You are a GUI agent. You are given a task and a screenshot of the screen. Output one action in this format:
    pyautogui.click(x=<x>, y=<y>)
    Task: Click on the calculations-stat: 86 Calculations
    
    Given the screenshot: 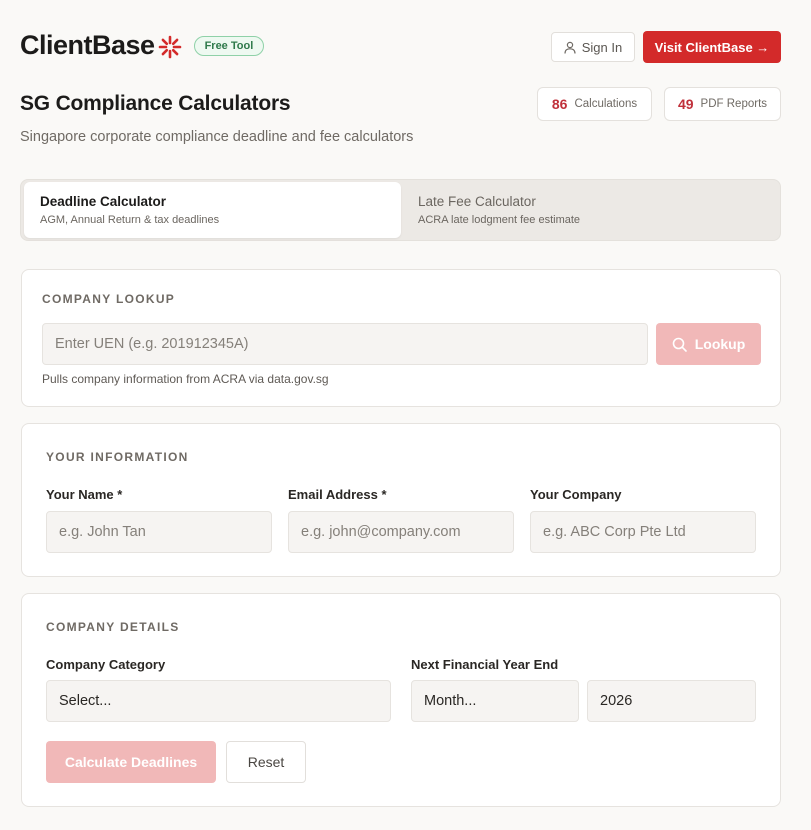 What is the action you would take?
    pyautogui.click(x=594, y=104)
    